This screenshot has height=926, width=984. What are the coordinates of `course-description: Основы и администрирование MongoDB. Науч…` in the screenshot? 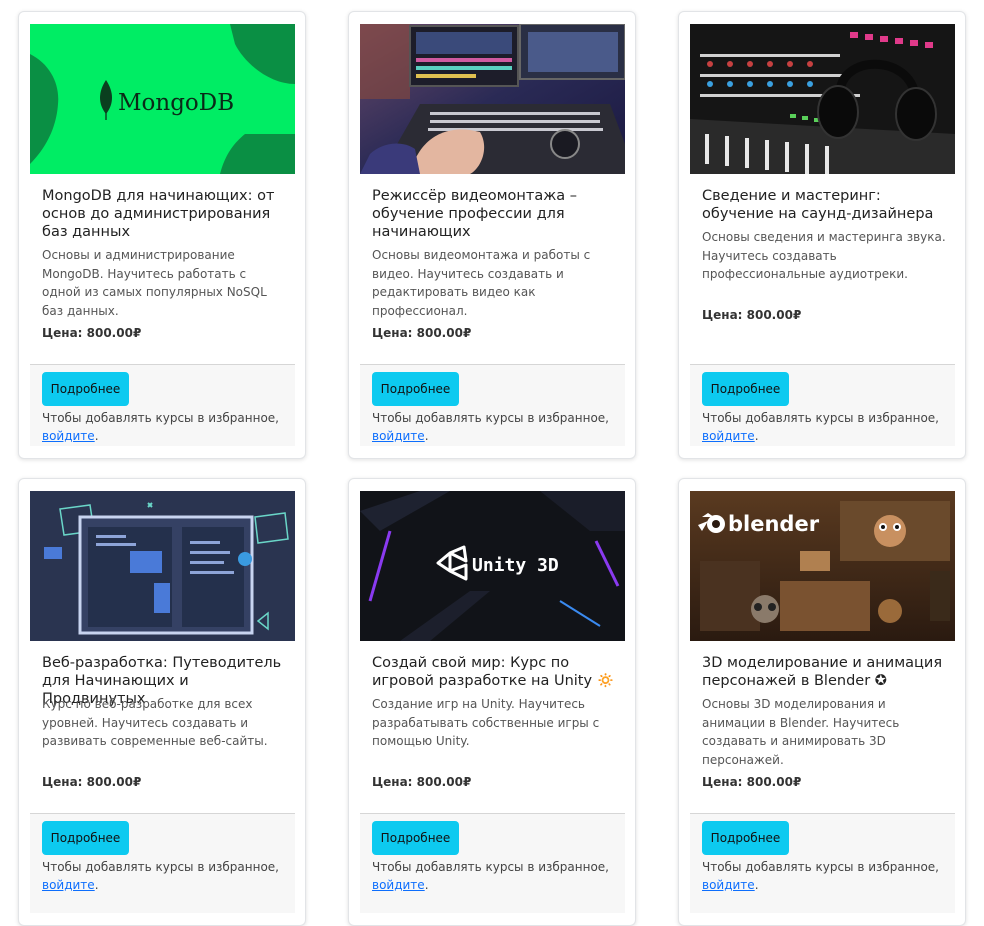 It's located at (154, 283).